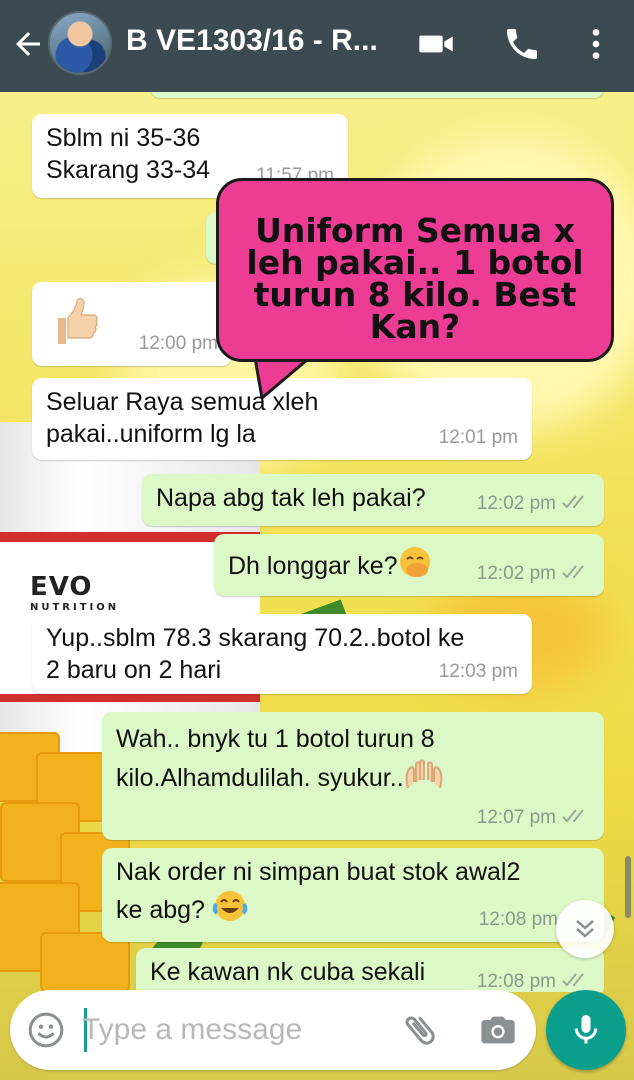  I want to click on message-input-bar, so click(273, 1030).